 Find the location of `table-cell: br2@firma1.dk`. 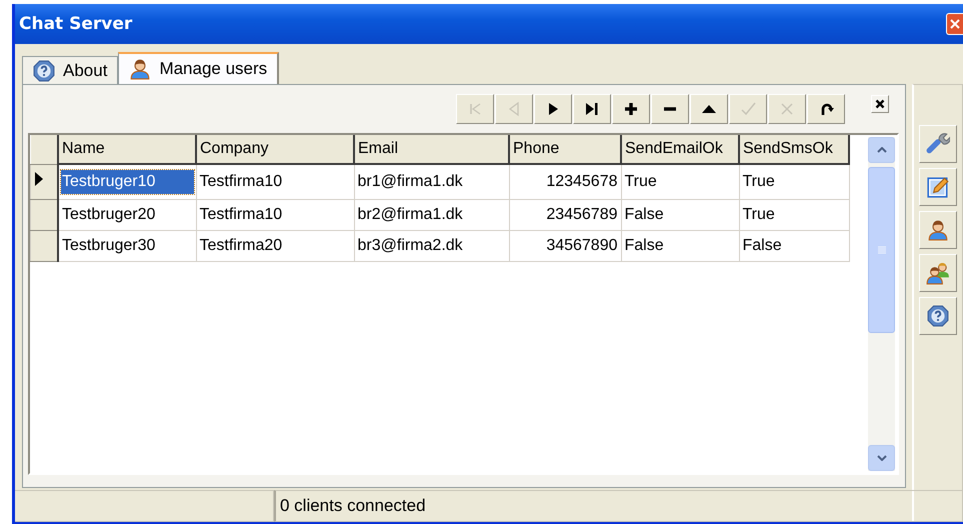

table-cell: br2@firma1.dk is located at coordinates (431, 215).